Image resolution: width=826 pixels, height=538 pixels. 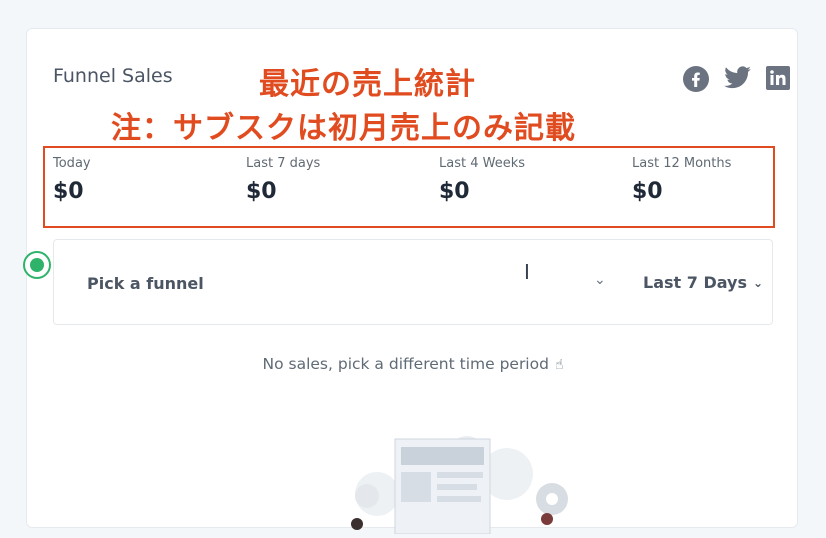 What do you see at coordinates (72, 163) in the screenshot?
I see `stat-label: Today` at bounding box center [72, 163].